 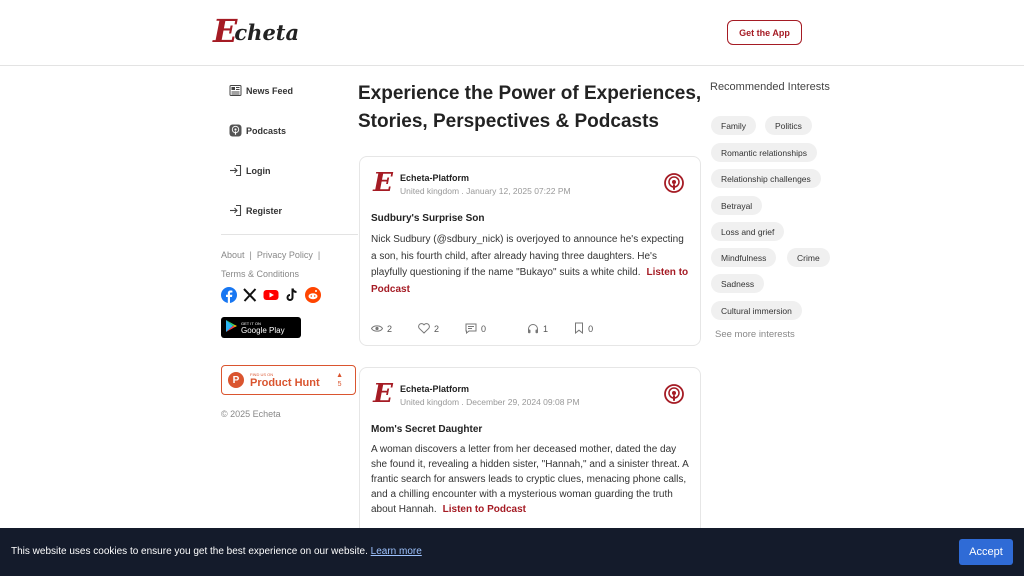 What do you see at coordinates (285, 382) in the screenshot?
I see `product-hunt-text: Product Hunt` at bounding box center [285, 382].